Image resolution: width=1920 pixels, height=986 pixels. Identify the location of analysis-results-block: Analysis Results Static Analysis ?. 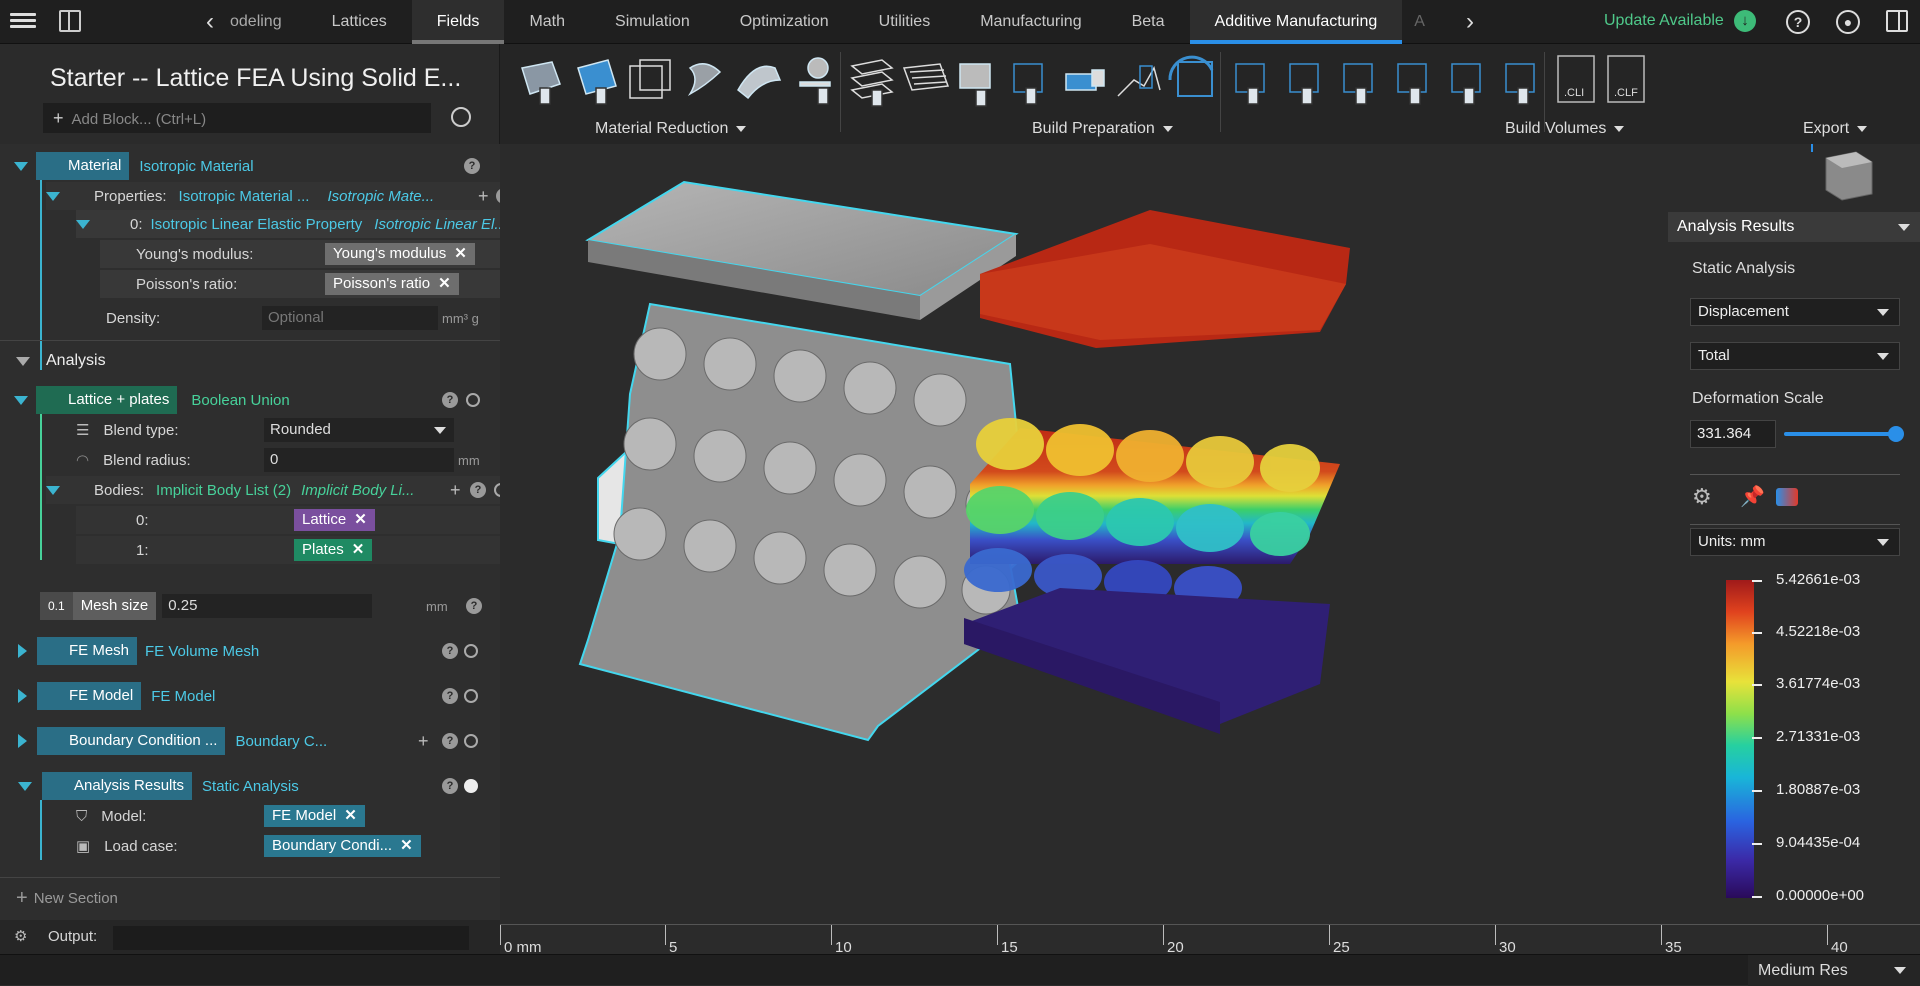
(254, 786).